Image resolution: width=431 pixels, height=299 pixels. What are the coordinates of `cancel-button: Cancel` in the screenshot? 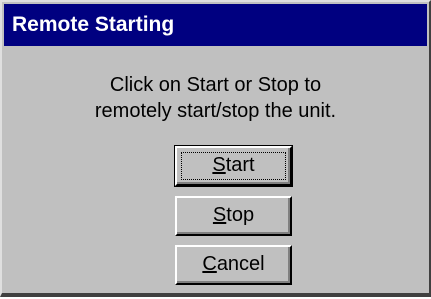 It's located at (233, 265).